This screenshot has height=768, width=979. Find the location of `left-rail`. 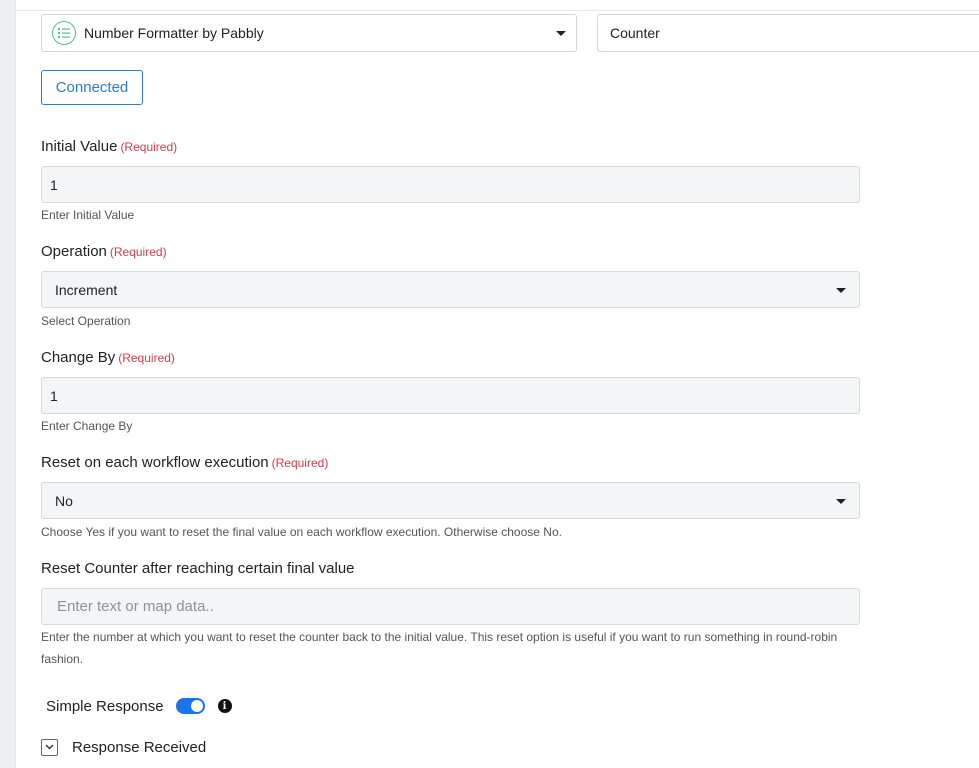

left-rail is located at coordinates (8, 384).